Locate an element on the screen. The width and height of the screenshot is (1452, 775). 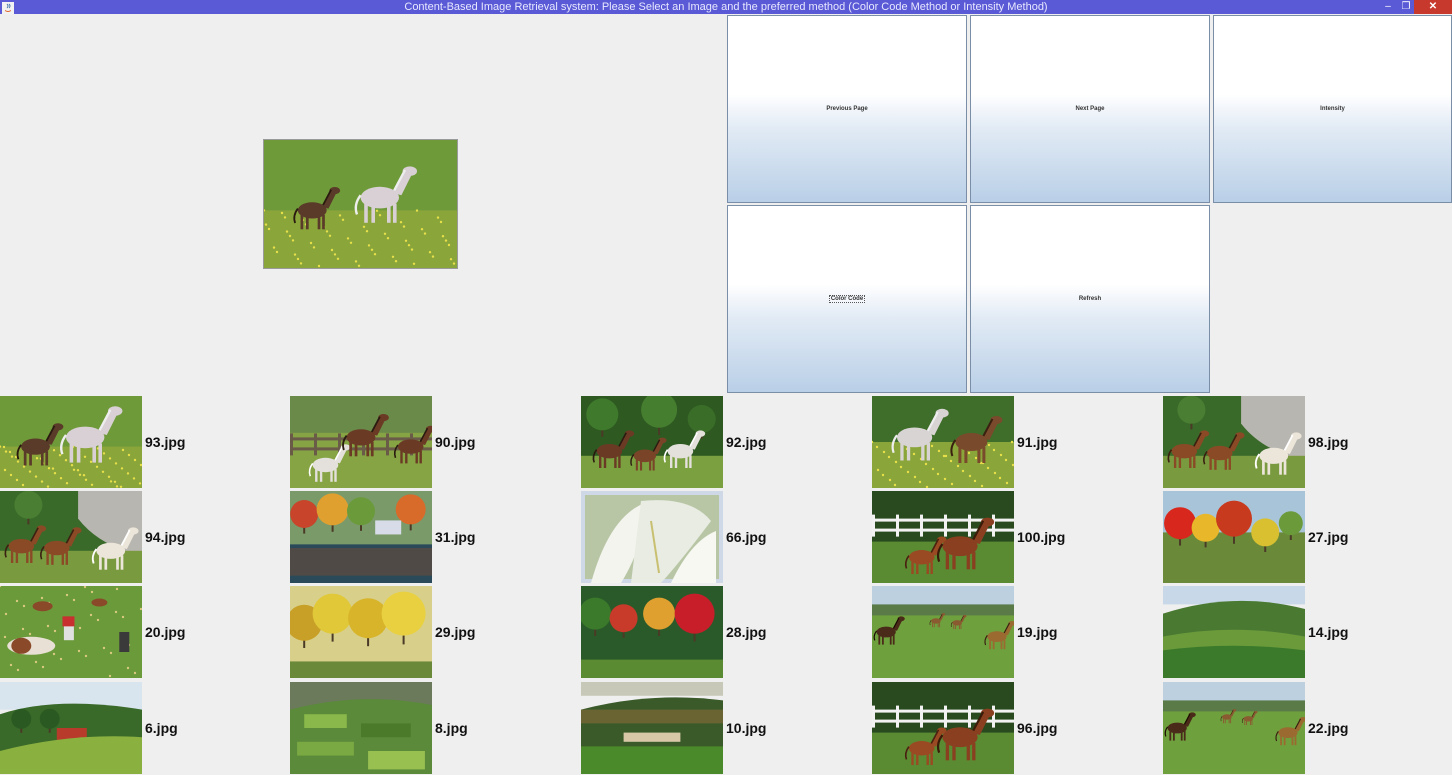
result-filename: 6.jpg is located at coordinates (161, 728).